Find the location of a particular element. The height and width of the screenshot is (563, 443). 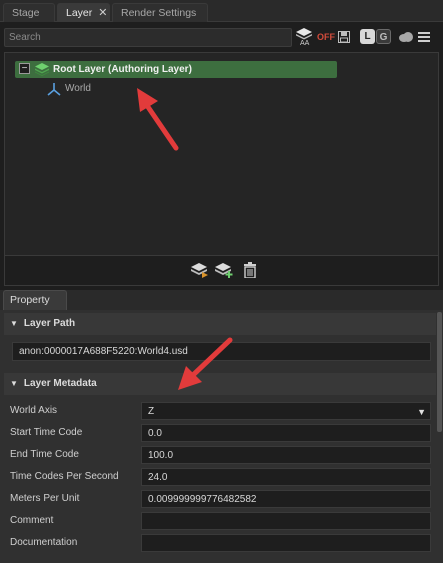

tab-render-settings-label: Render Settings is located at coordinates (159, 13).